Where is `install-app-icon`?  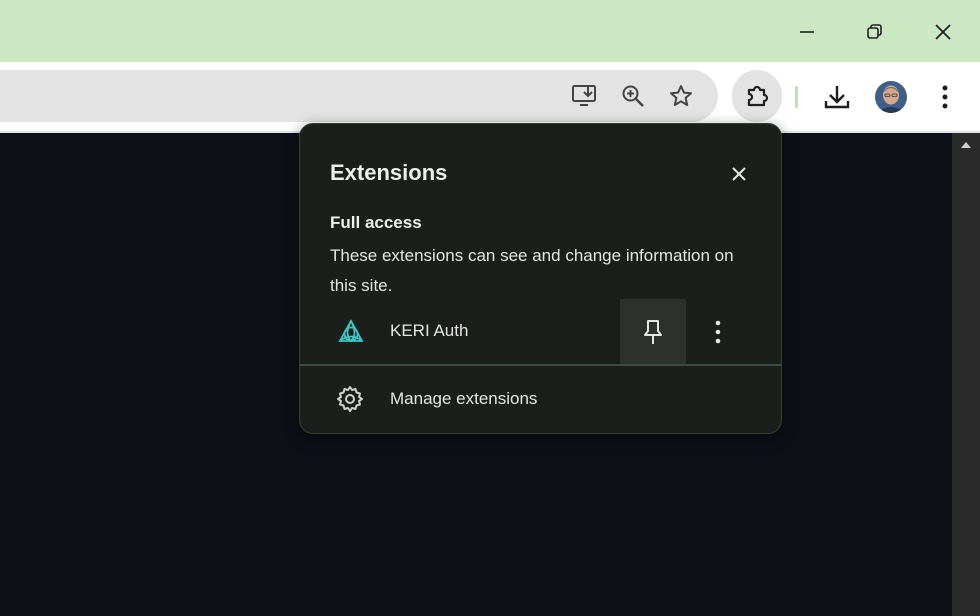 install-app-icon is located at coordinates (584, 95).